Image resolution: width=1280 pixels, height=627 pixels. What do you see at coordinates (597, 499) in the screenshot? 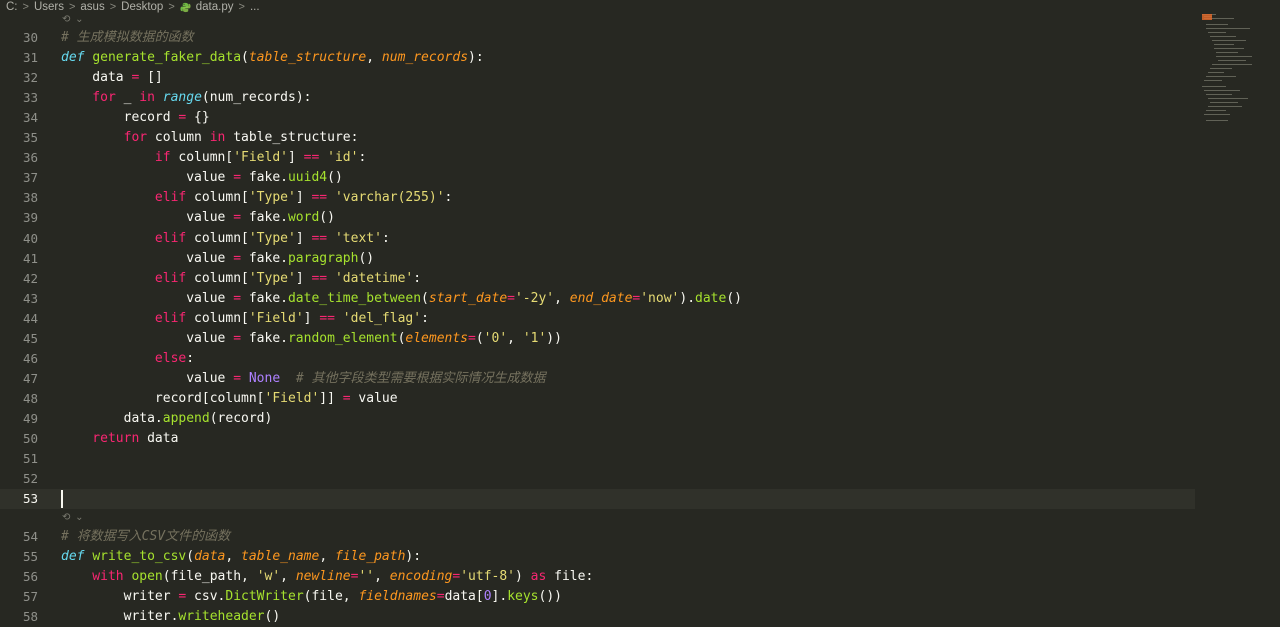
I see `code-line: 53` at bounding box center [597, 499].